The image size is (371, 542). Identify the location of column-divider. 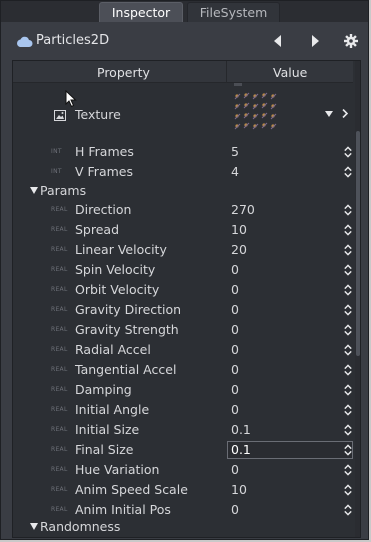
(226, 72).